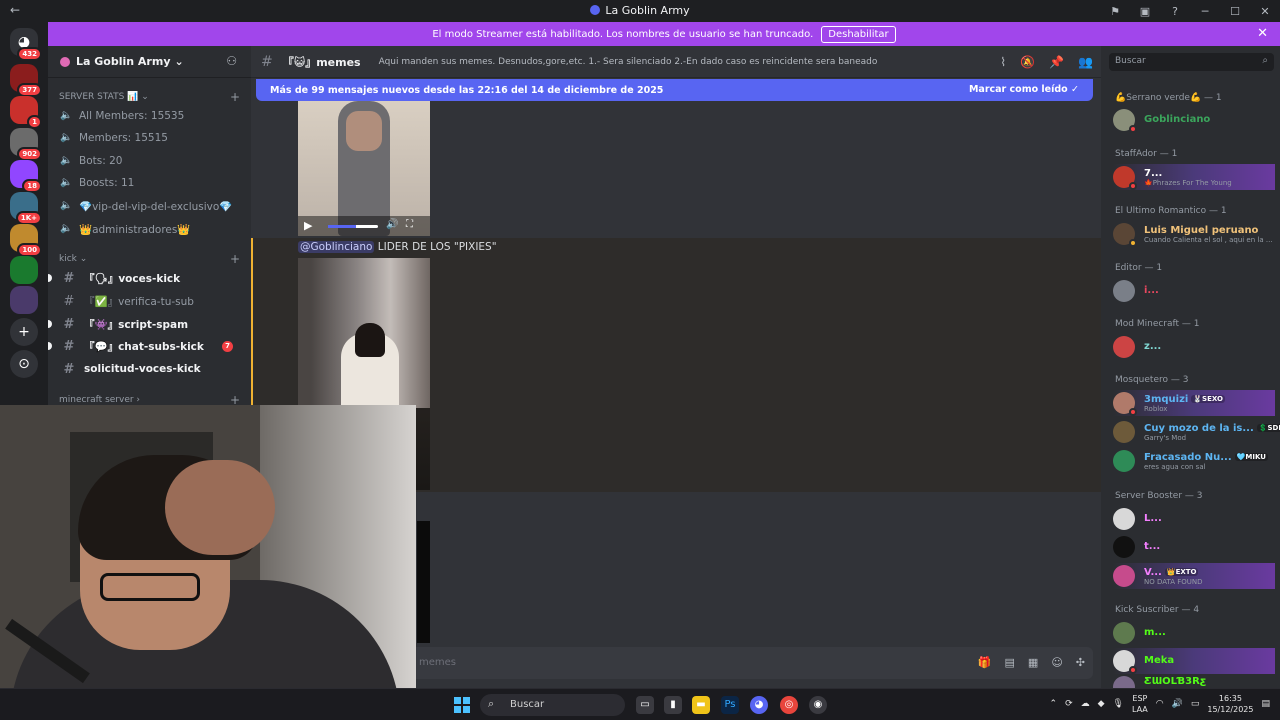  Describe the element at coordinates (1024, 89) in the screenshot. I see `mark-as-read-button: Marcar como leído ✓` at that location.